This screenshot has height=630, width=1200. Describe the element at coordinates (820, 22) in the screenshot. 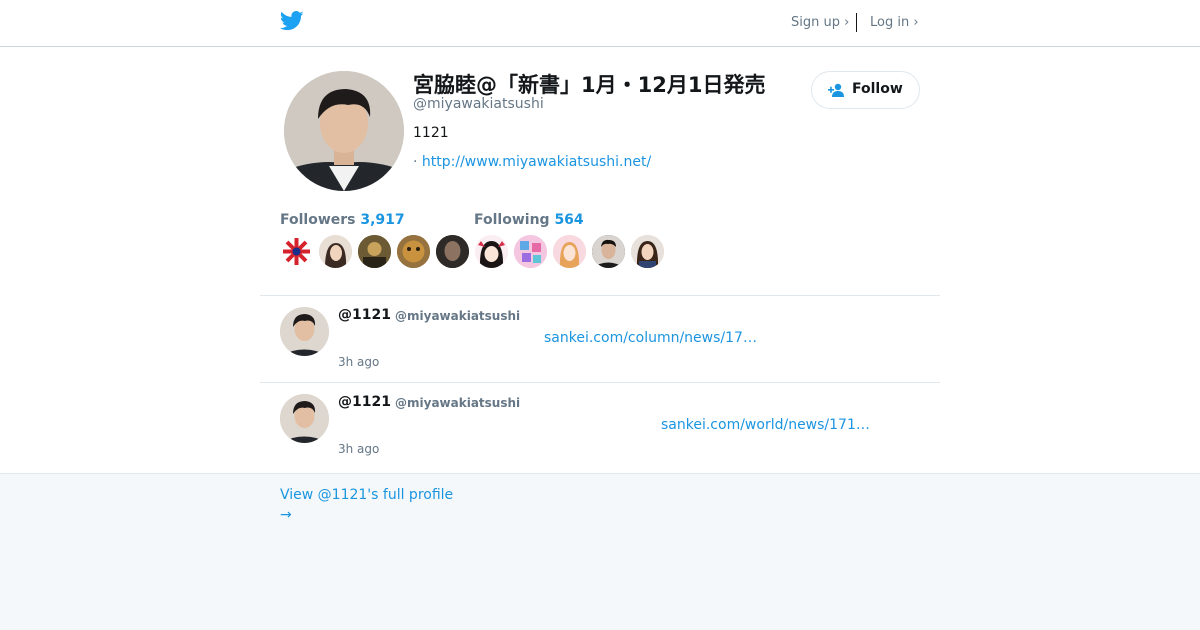

I see `signup-link: Sign up ›` at that location.